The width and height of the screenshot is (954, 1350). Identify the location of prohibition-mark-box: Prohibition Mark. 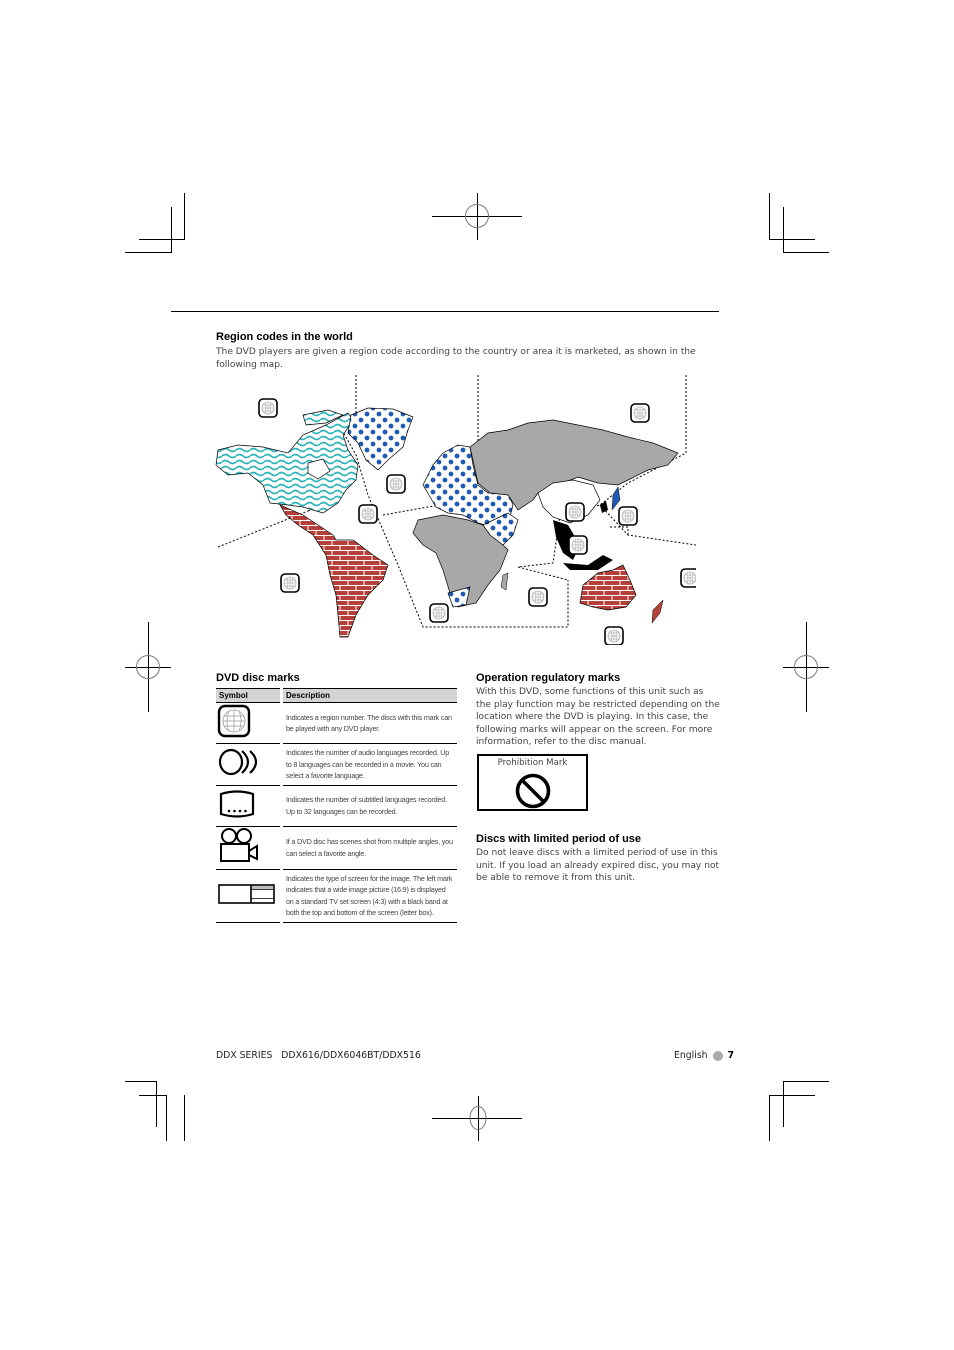
(532, 782).